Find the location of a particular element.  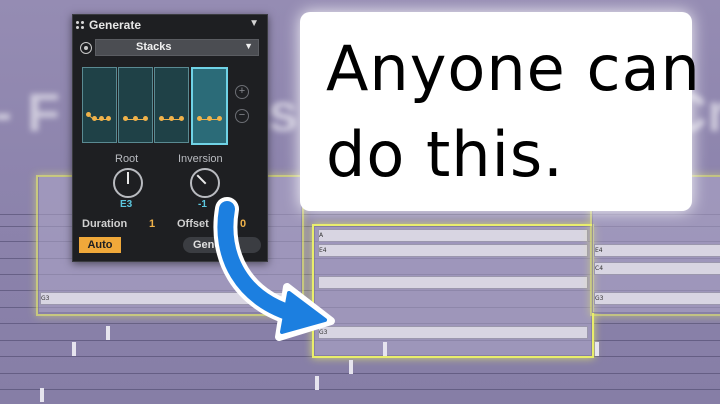

root-value: E3 is located at coordinates (126, 204).